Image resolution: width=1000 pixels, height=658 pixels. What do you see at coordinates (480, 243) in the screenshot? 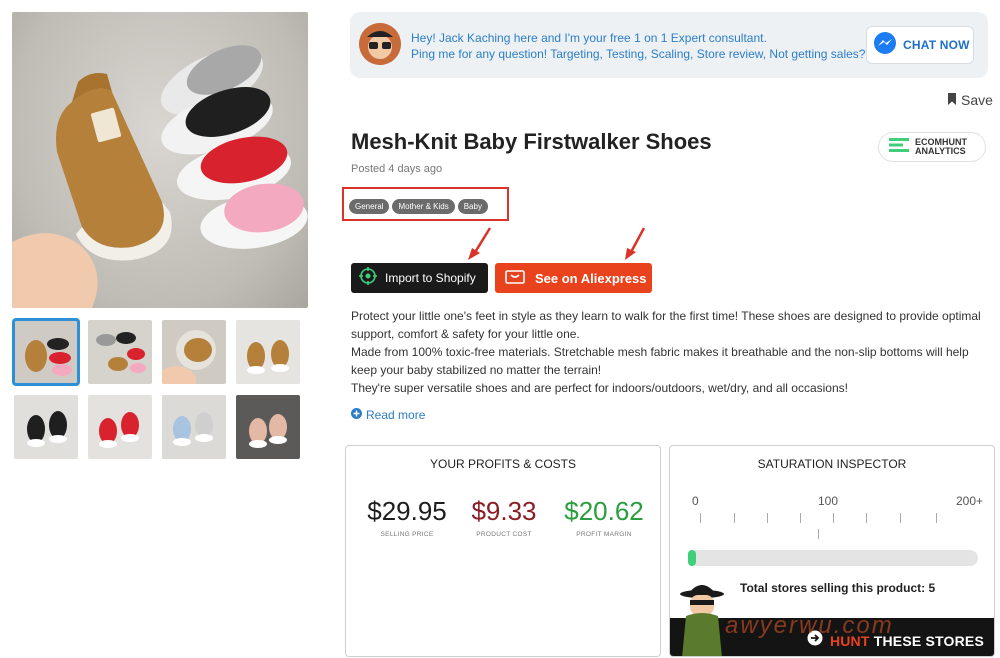
I see `arrow-to-shopify` at bounding box center [480, 243].